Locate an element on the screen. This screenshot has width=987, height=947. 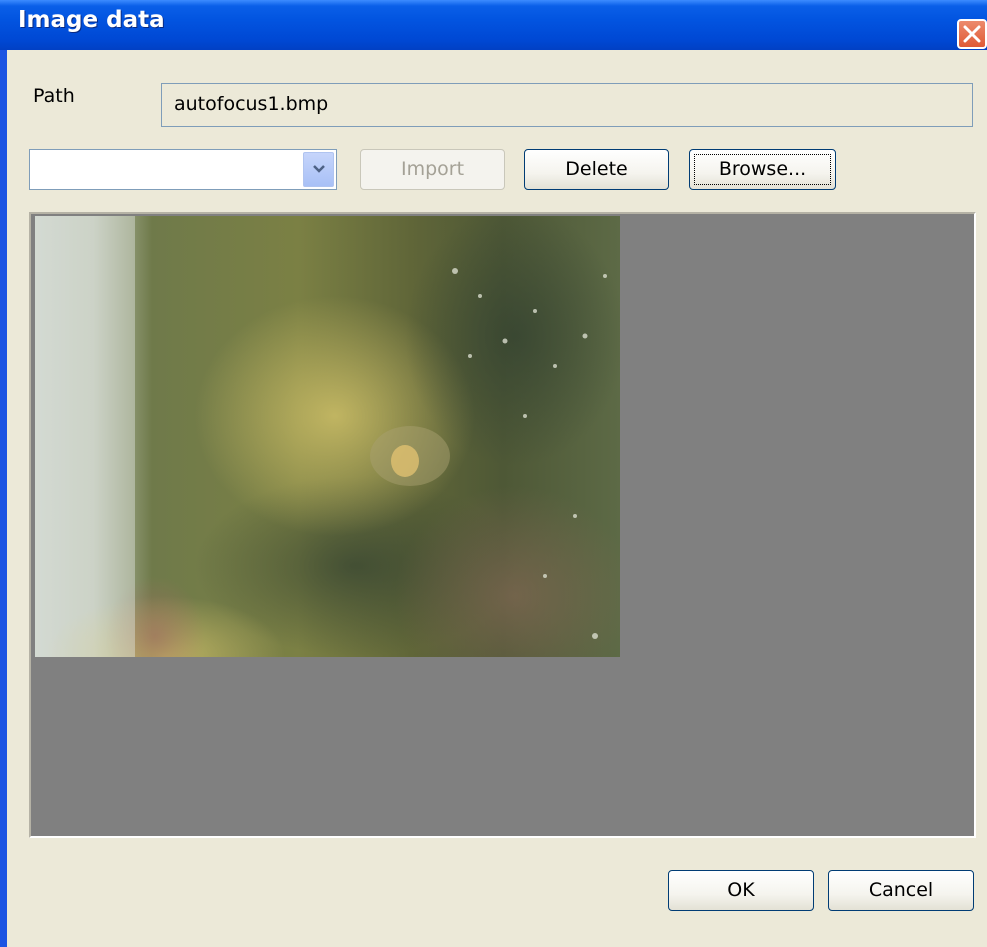
image-select is located at coordinates (183, 169).